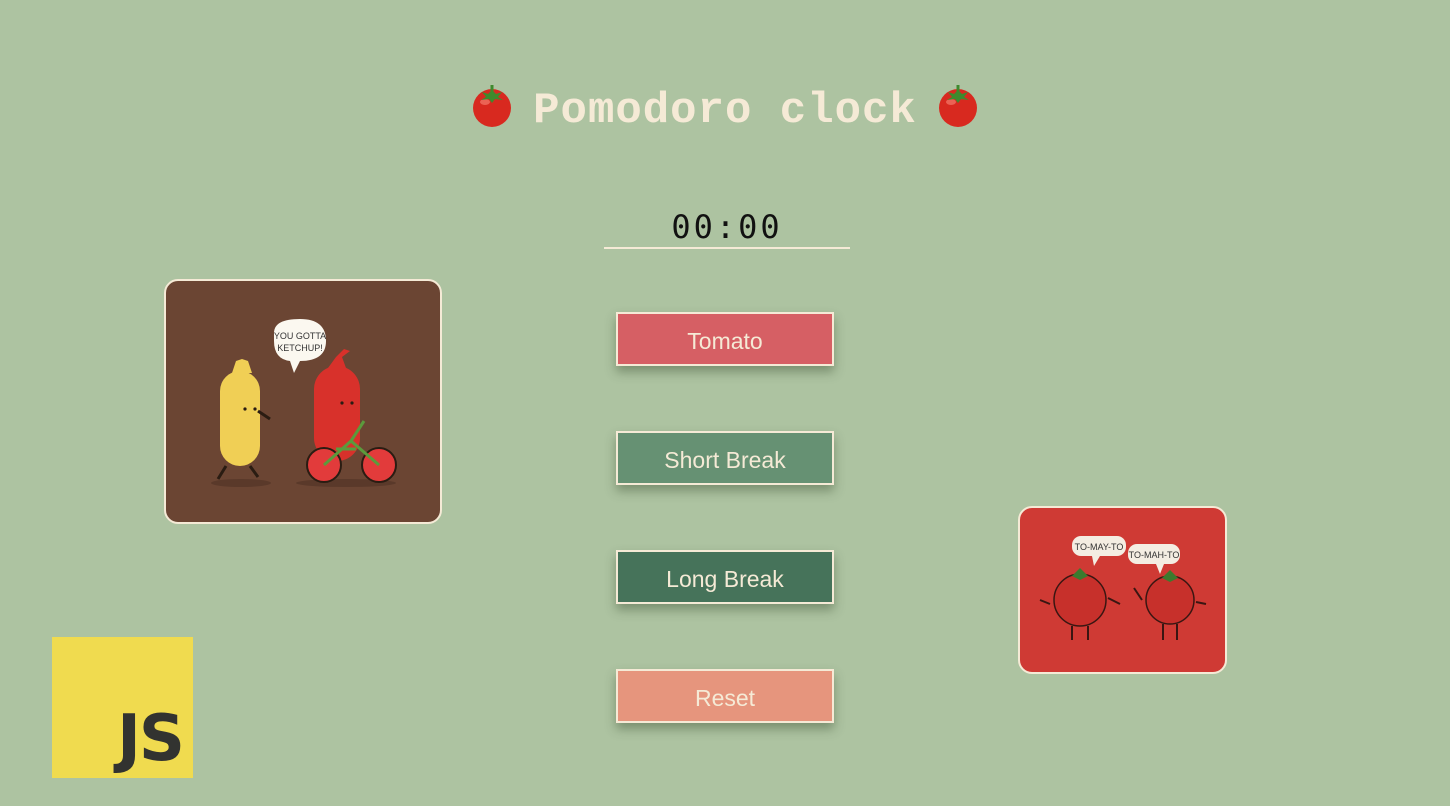 This screenshot has width=1450, height=806. What do you see at coordinates (300, 348) in the screenshot?
I see `speech-bubble-line-2: KETCHUP!` at bounding box center [300, 348].